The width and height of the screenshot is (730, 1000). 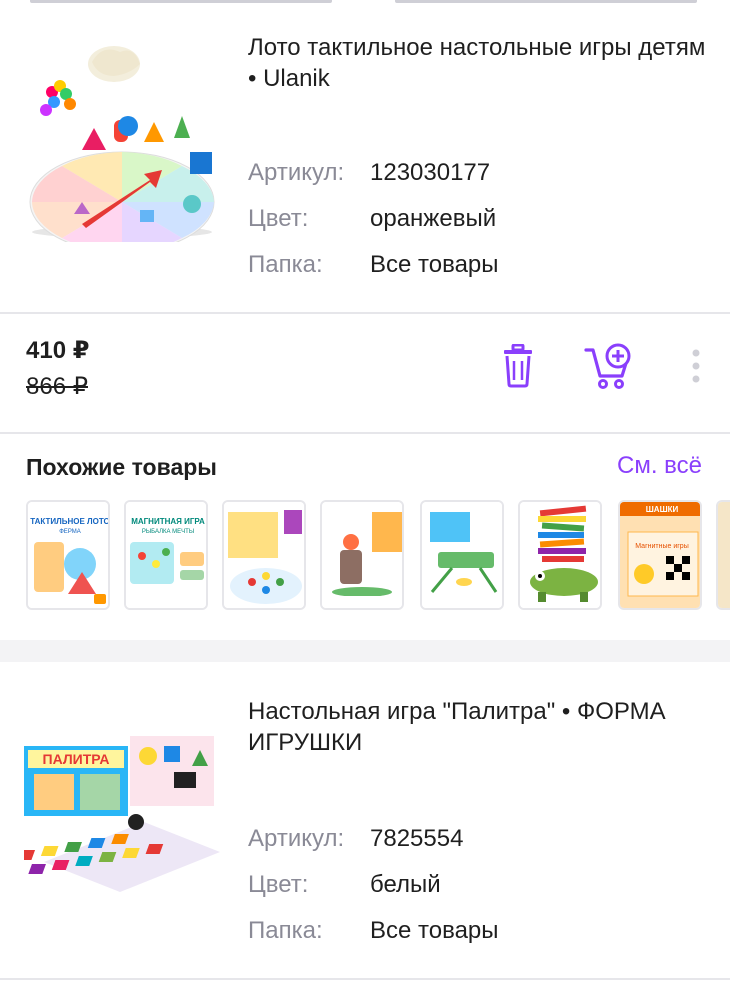 What do you see at coordinates (122, 142) in the screenshot?
I see `product-image-loto` at bounding box center [122, 142].